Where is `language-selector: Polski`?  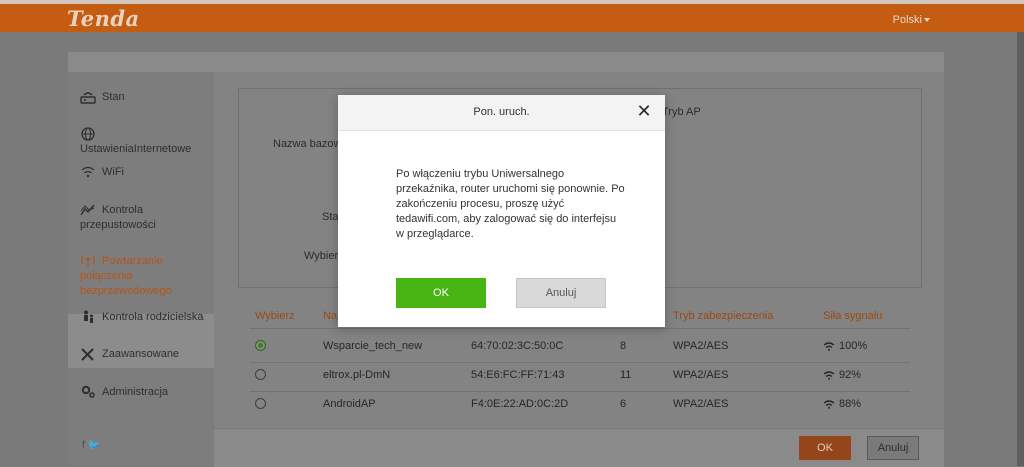
language-selector: Polski is located at coordinates (911, 20).